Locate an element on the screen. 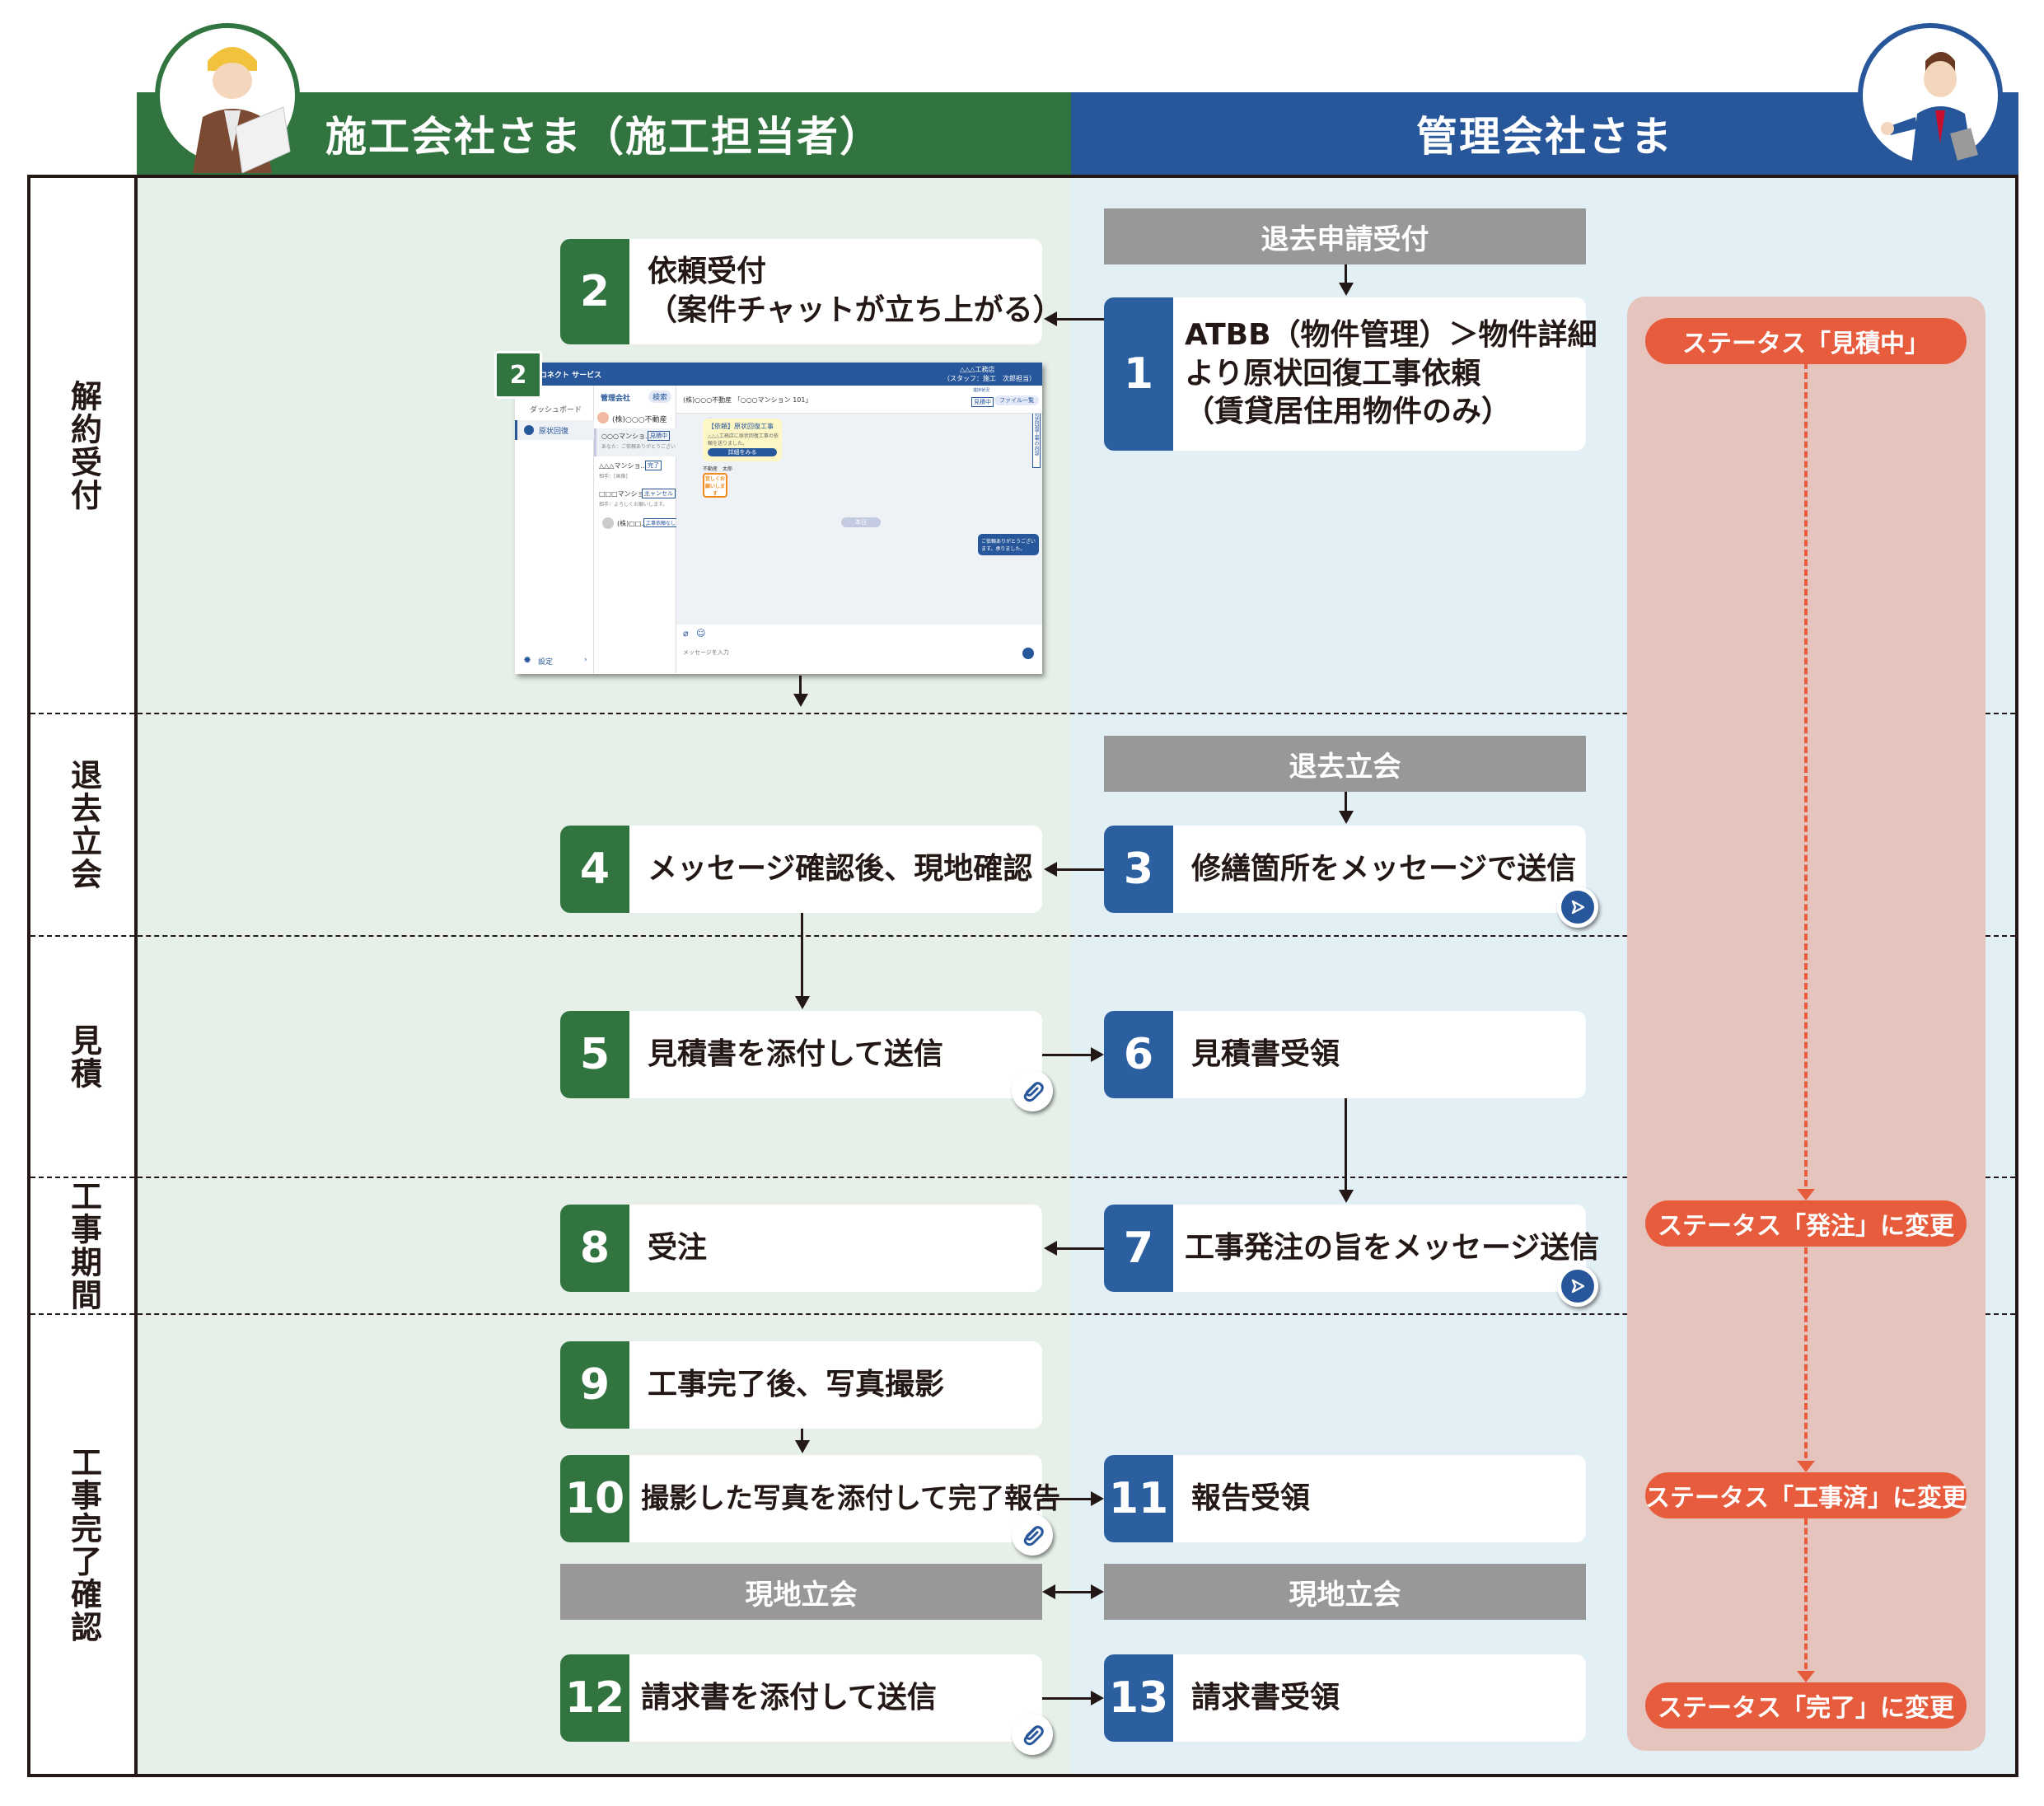 This screenshot has width=2044, height=1806. request-body: △△△工務店に原状回復工事の依頼を送りました。 is located at coordinates (743, 440).